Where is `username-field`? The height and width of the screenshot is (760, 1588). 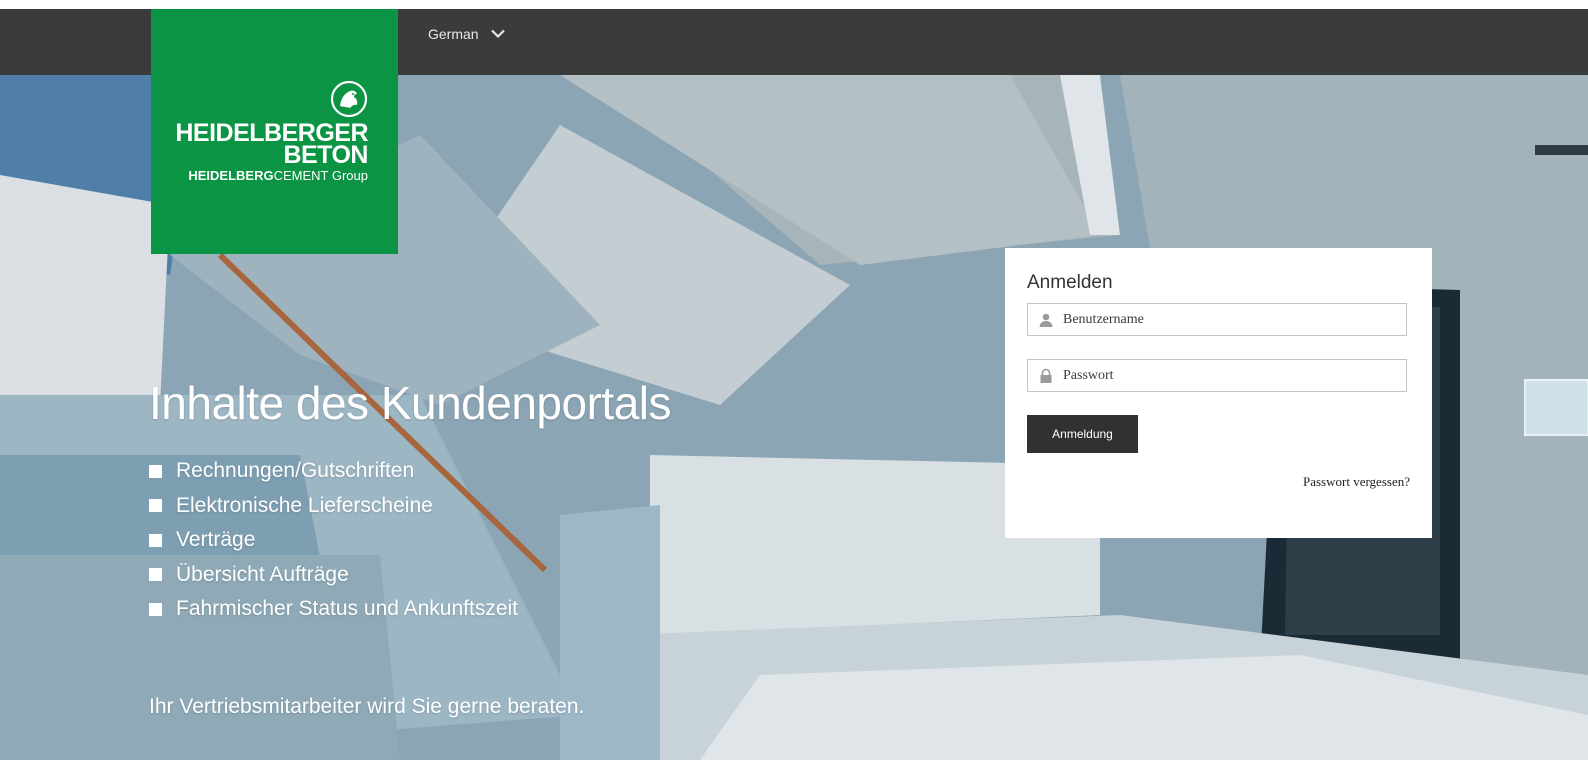 username-field is located at coordinates (1217, 319).